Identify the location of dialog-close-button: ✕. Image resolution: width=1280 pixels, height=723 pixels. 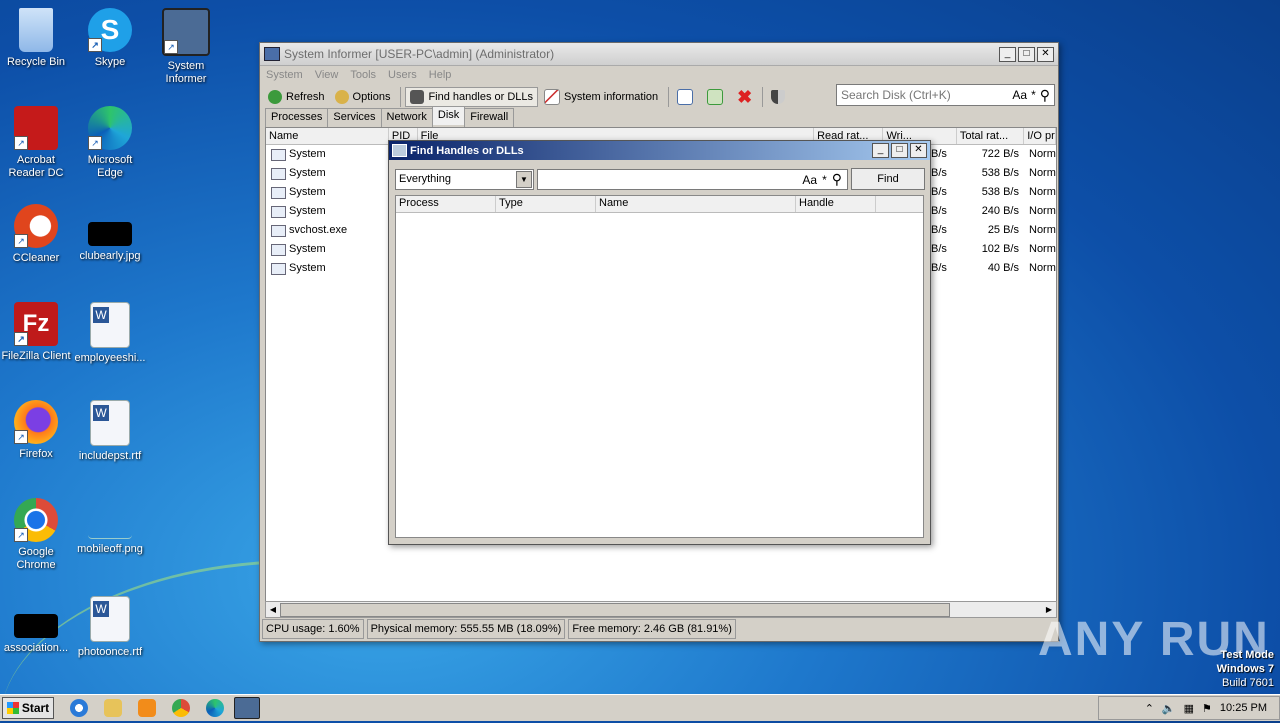
(918, 150).